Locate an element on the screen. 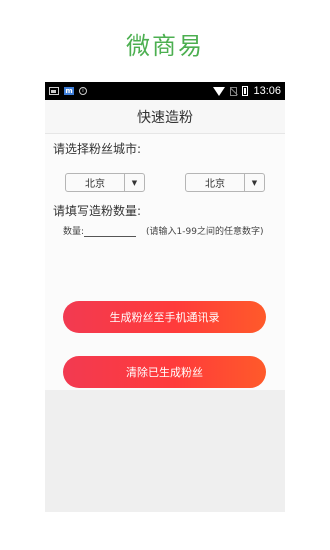 The width and height of the screenshot is (330, 550). city-select-right: 北京 ▼ is located at coordinates (225, 182).